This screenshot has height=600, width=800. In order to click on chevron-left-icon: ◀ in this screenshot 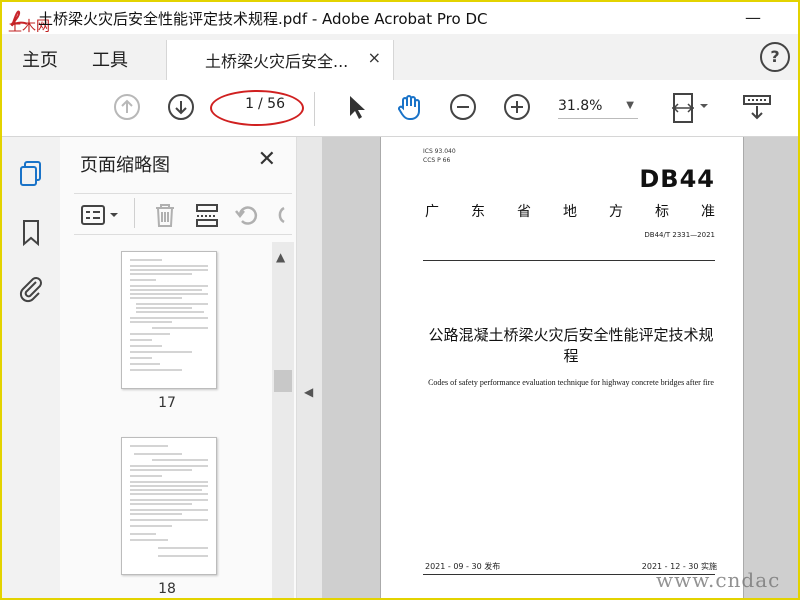, I will do `click(308, 392)`.